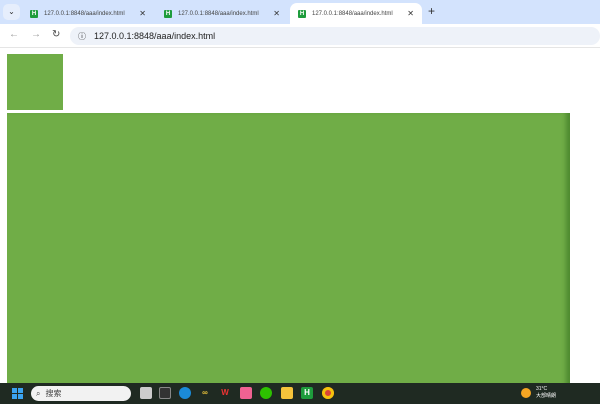 Image resolution: width=600 pixels, height=404 pixels. Describe the element at coordinates (38, 393) in the screenshot. I see `search-icon: ⌕` at that location.